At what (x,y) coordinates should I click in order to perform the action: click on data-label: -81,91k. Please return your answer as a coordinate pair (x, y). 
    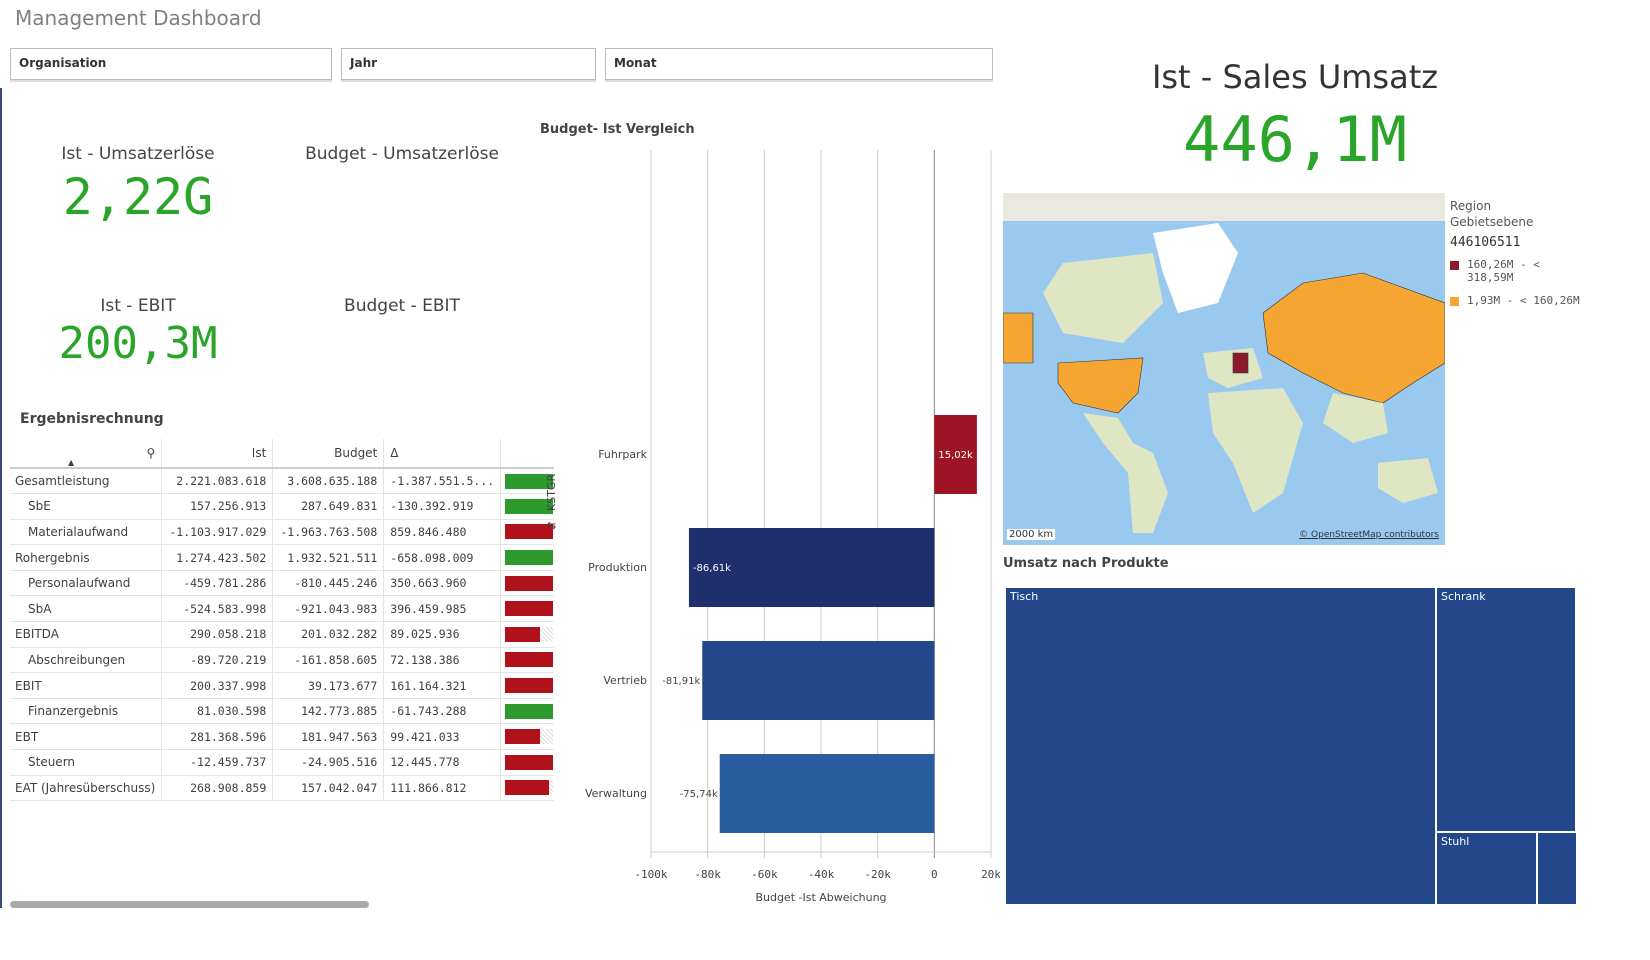
    Looking at the image, I should click on (681, 681).